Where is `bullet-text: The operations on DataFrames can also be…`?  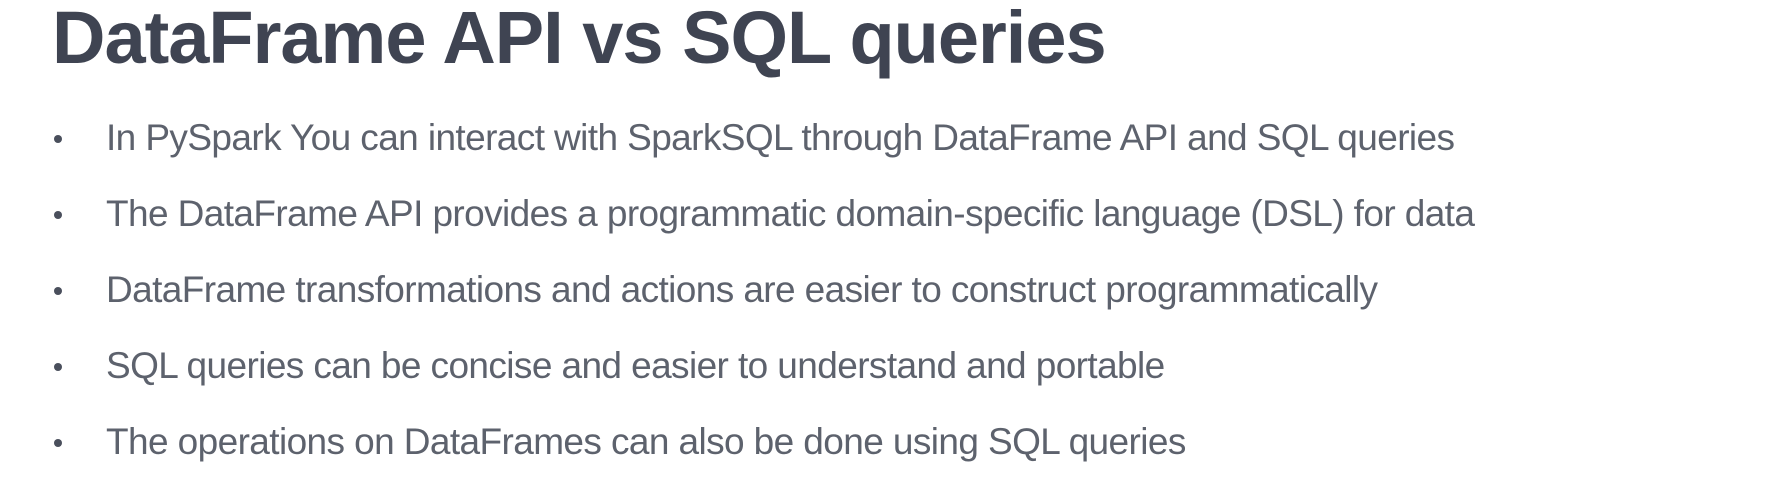
bullet-text: The operations on DataFrames can also be… is located at coordinates (646, 441).